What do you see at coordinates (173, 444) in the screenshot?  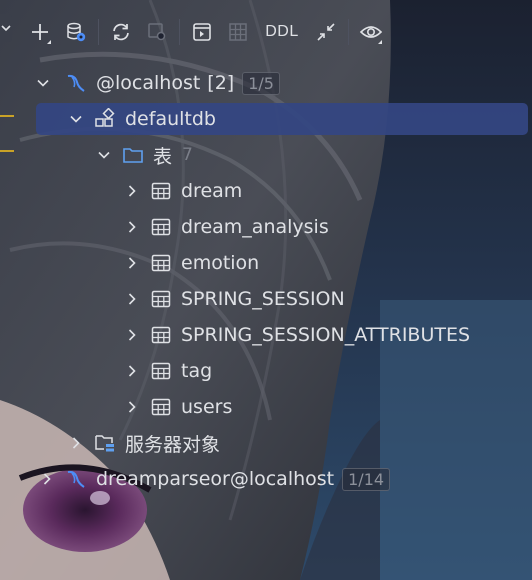 I see `server-objects-label: 服务器对象` at bounding box center [173, 444].